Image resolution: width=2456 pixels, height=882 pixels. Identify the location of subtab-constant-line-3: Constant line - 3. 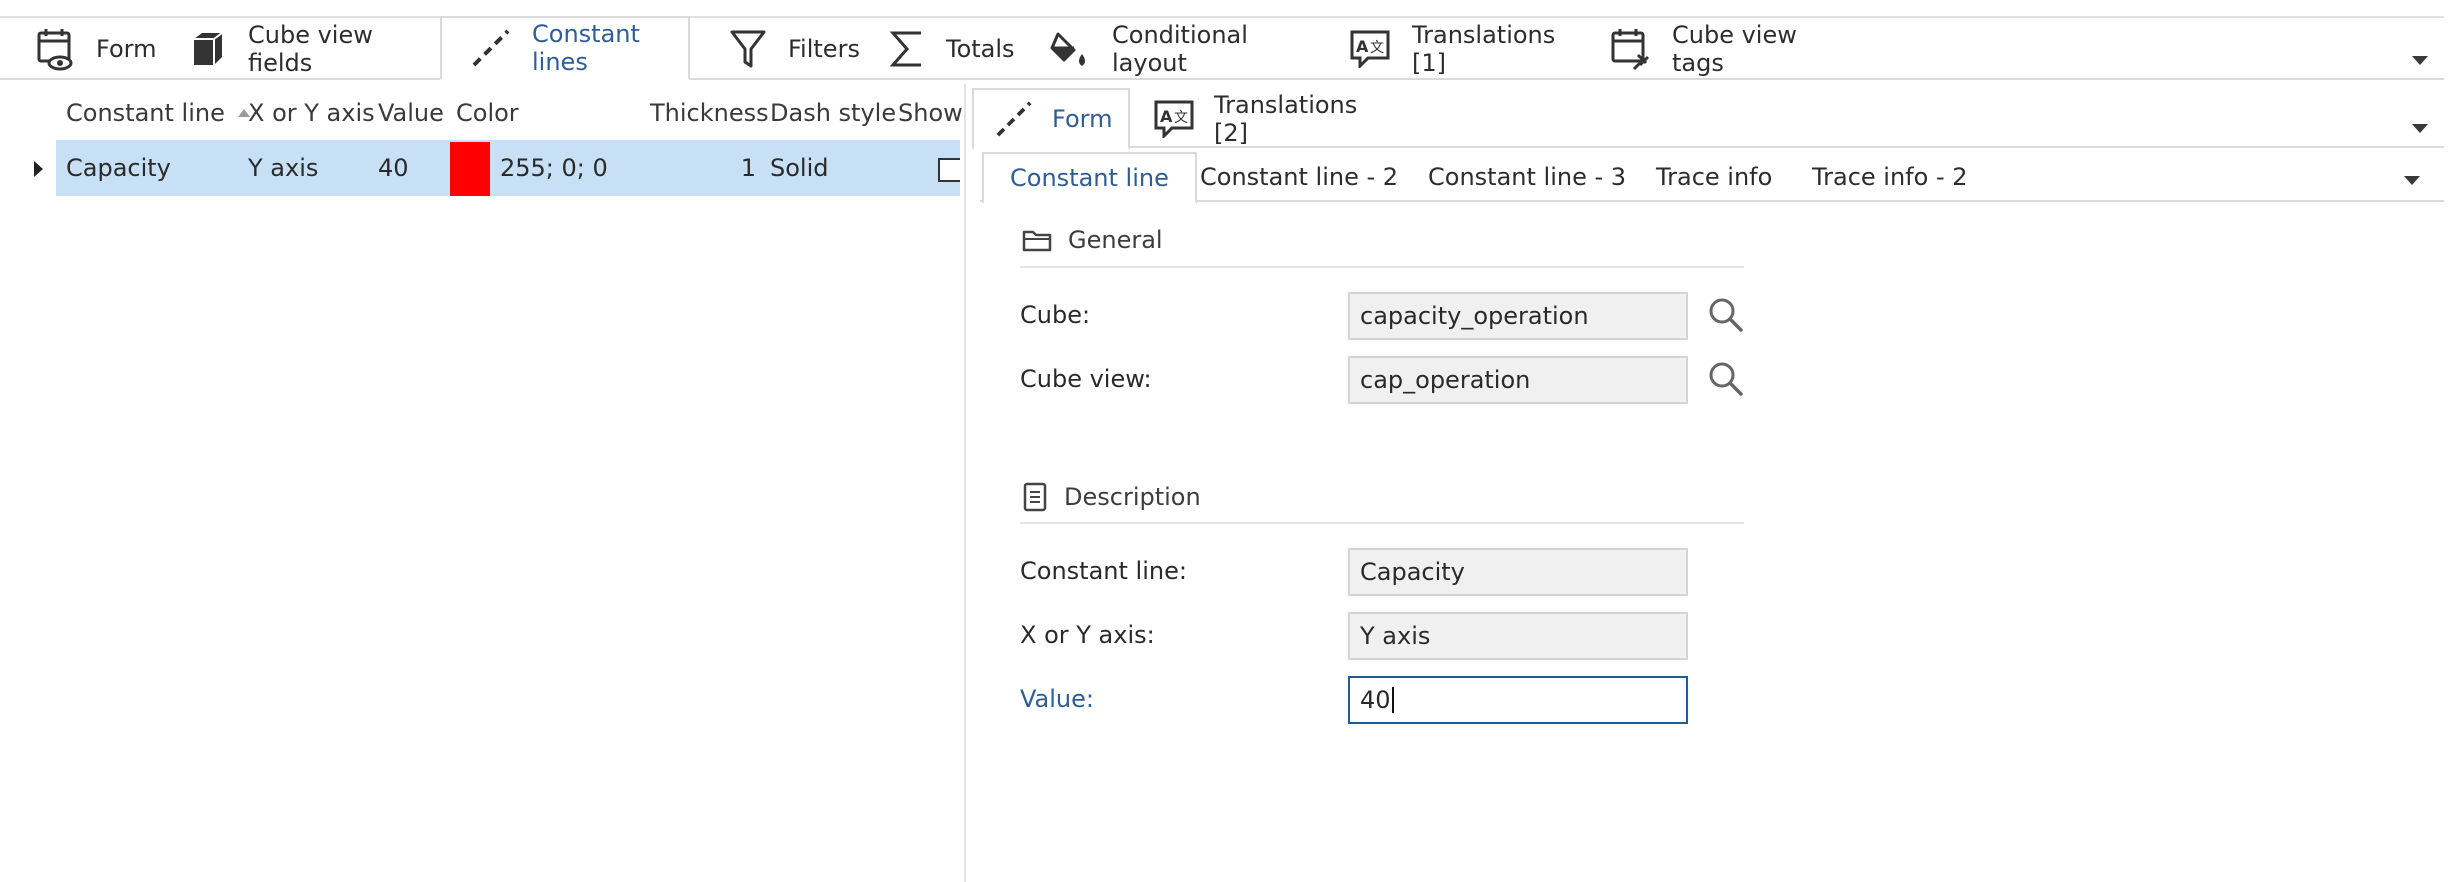
(1527, 177).